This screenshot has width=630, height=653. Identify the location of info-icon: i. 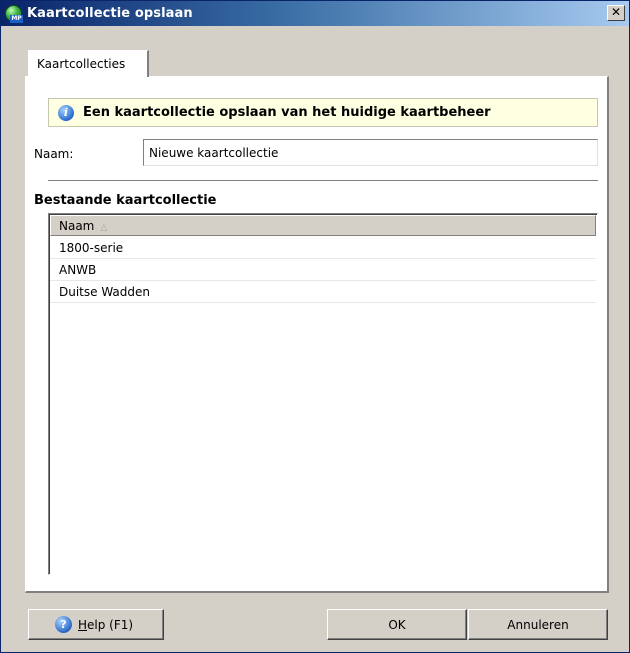
(66, 112).